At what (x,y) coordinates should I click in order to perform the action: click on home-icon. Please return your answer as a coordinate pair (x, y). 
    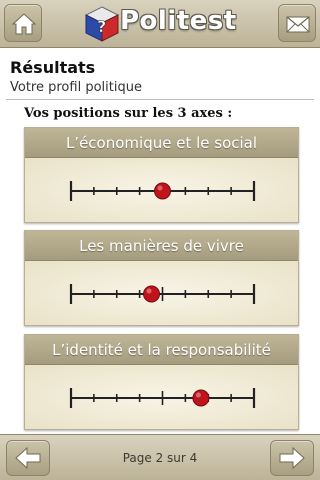
    Looking at the image, I should click on (24, 24).